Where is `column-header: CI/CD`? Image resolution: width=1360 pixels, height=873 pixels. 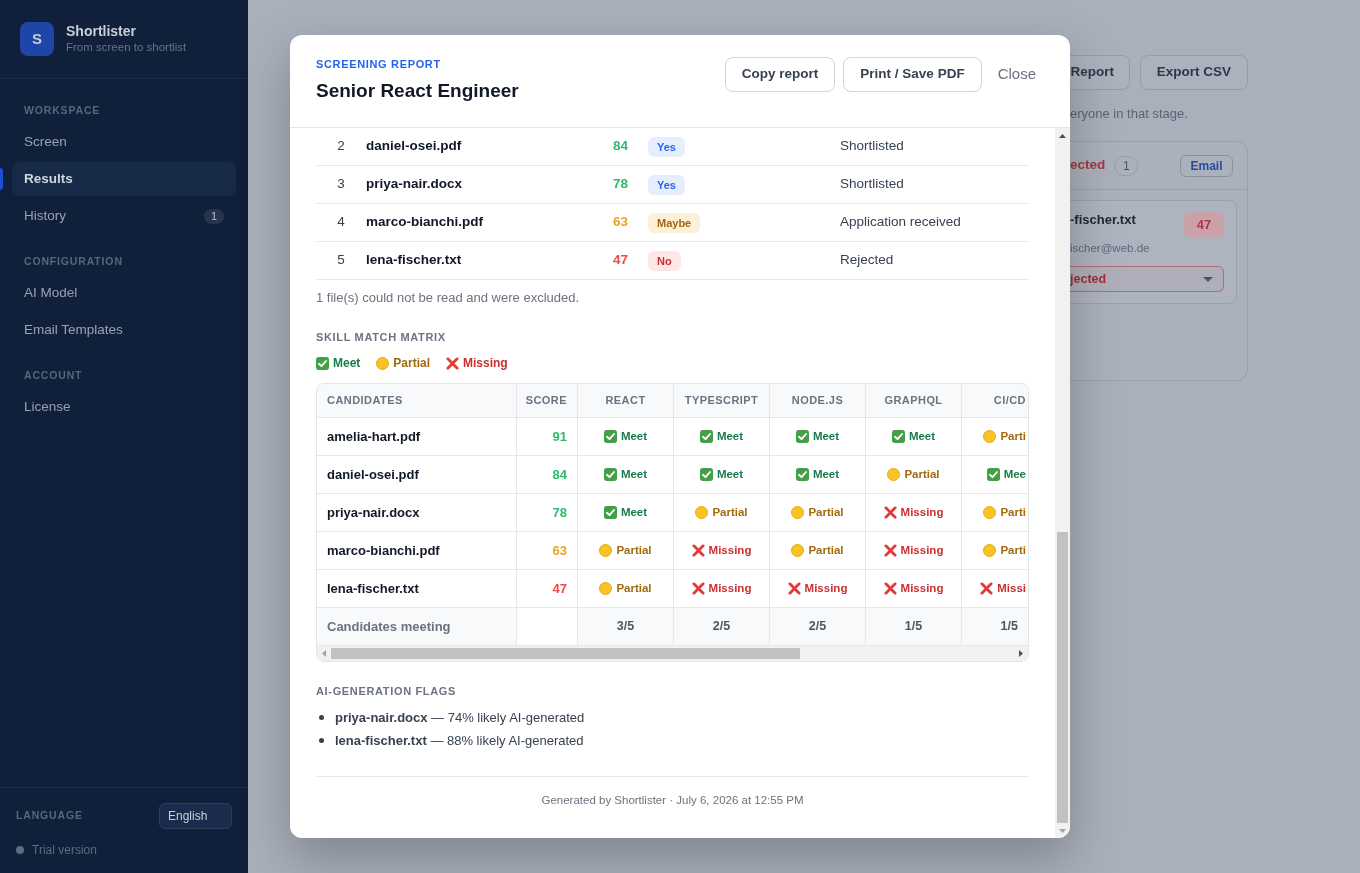 column-header: CI/CD is located at coordinates (995, 401).